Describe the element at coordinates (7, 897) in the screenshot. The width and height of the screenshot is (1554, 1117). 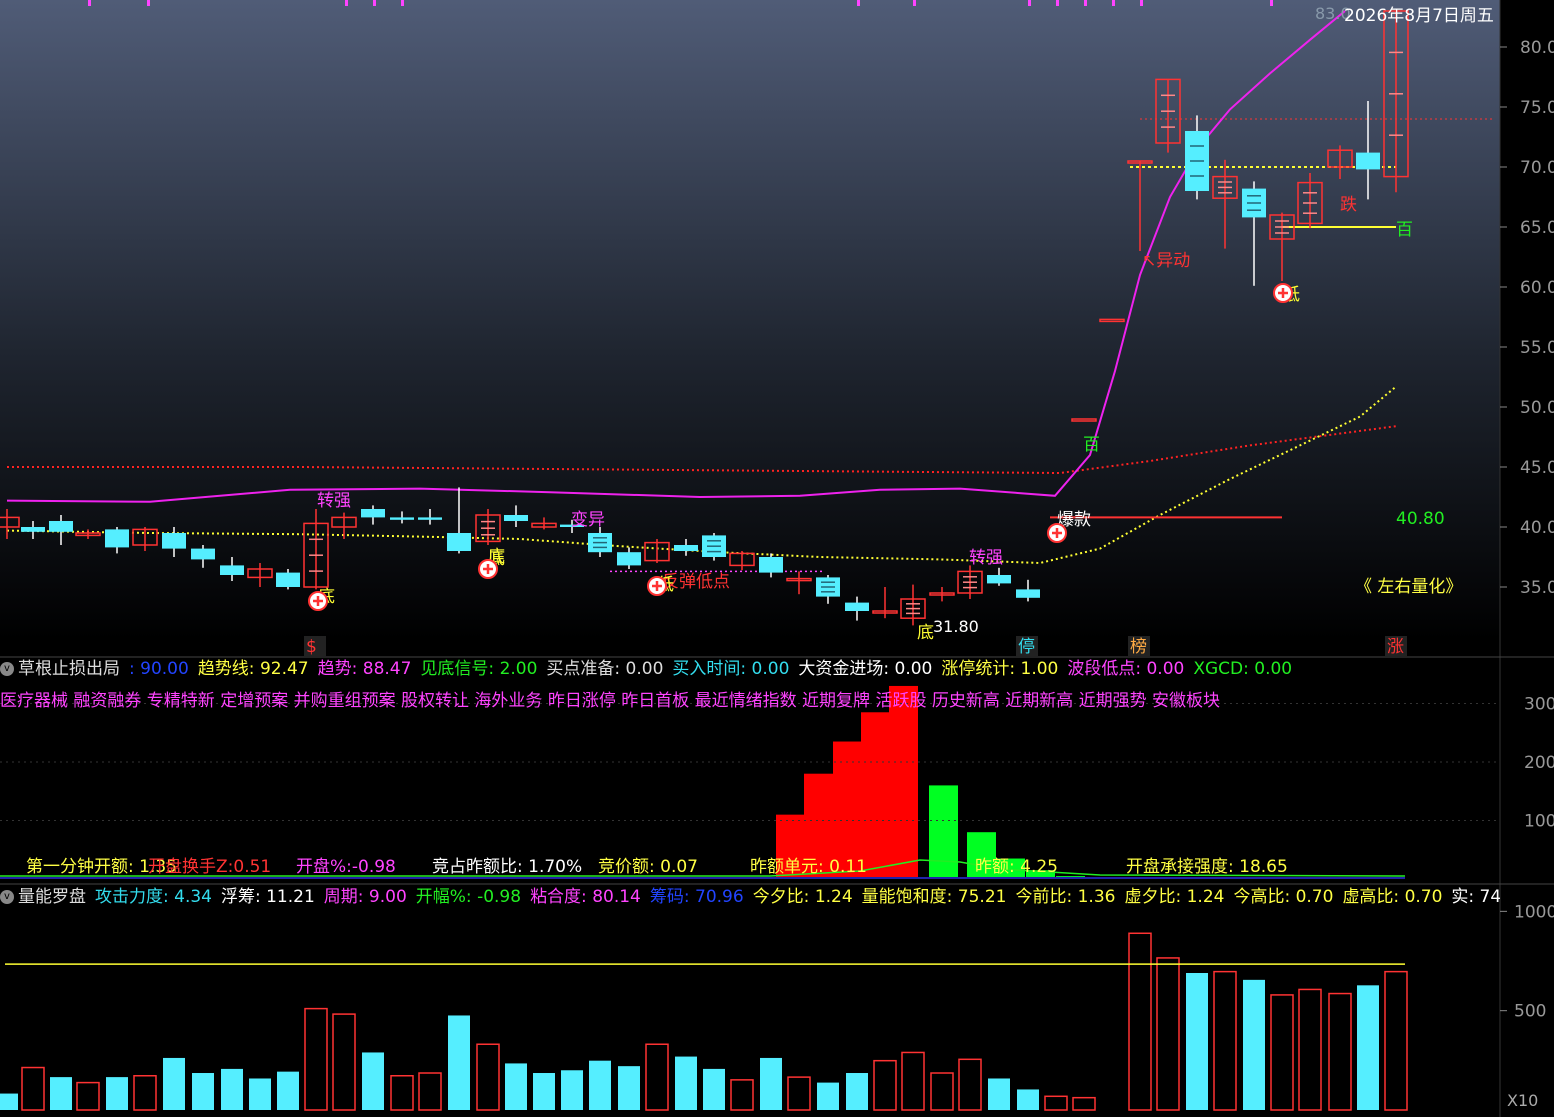
I see `indicator2-collapse-icon: v` at that location.